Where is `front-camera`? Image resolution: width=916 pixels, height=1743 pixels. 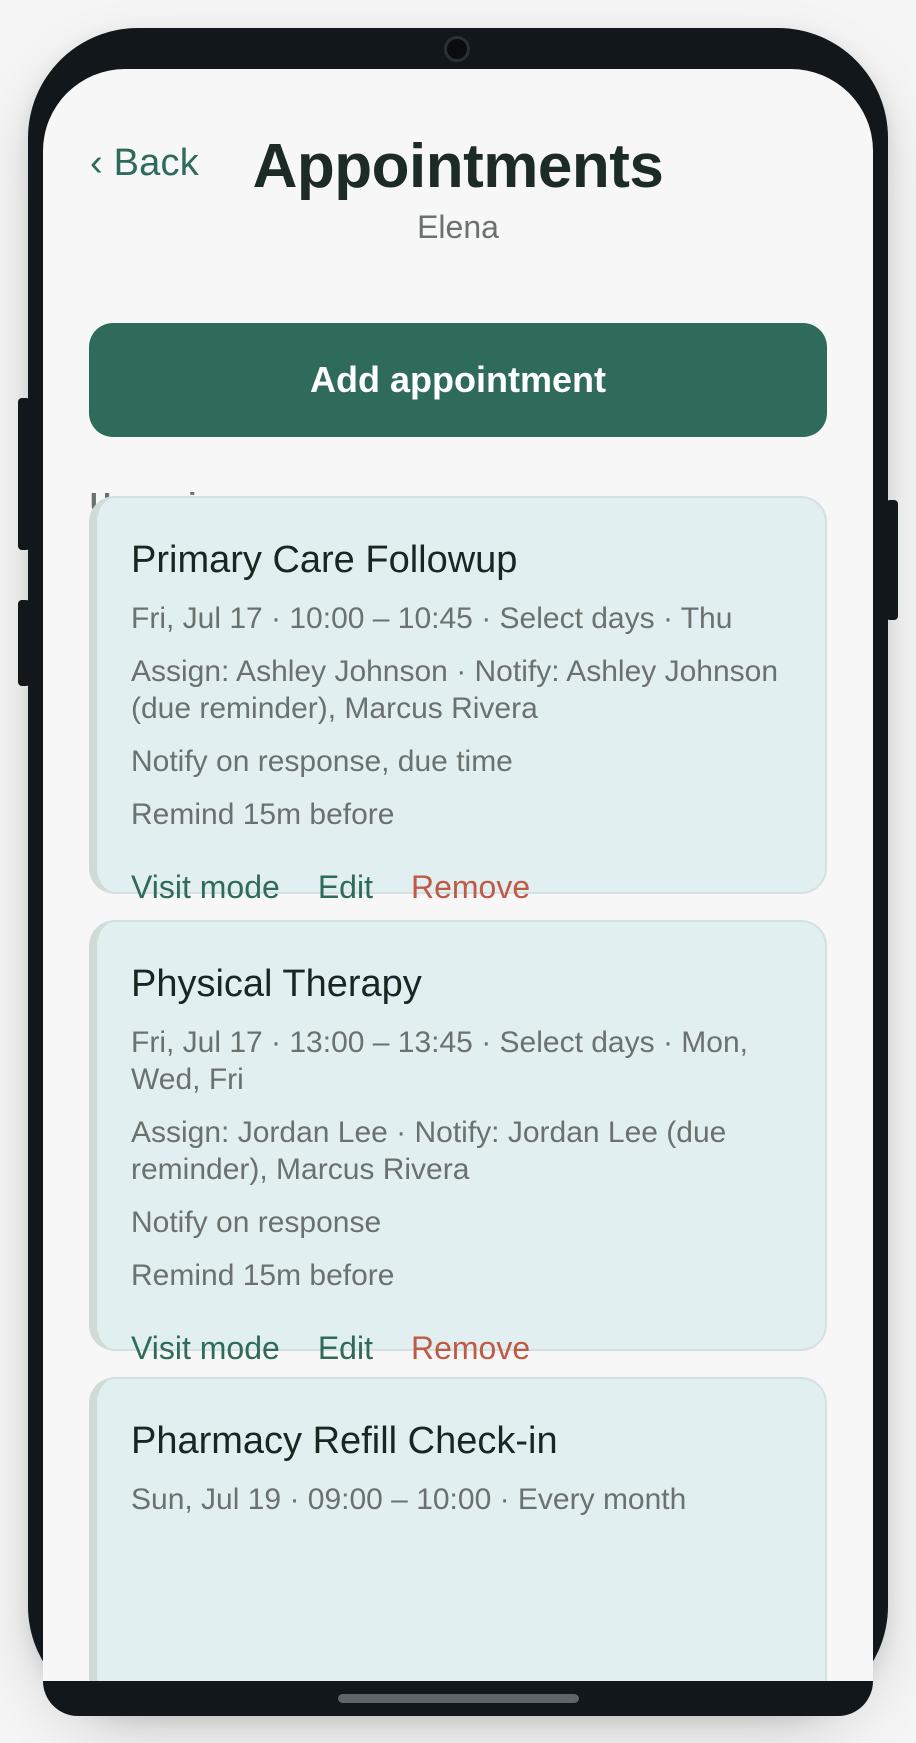 front-camera is located at coordinates (457, 49).